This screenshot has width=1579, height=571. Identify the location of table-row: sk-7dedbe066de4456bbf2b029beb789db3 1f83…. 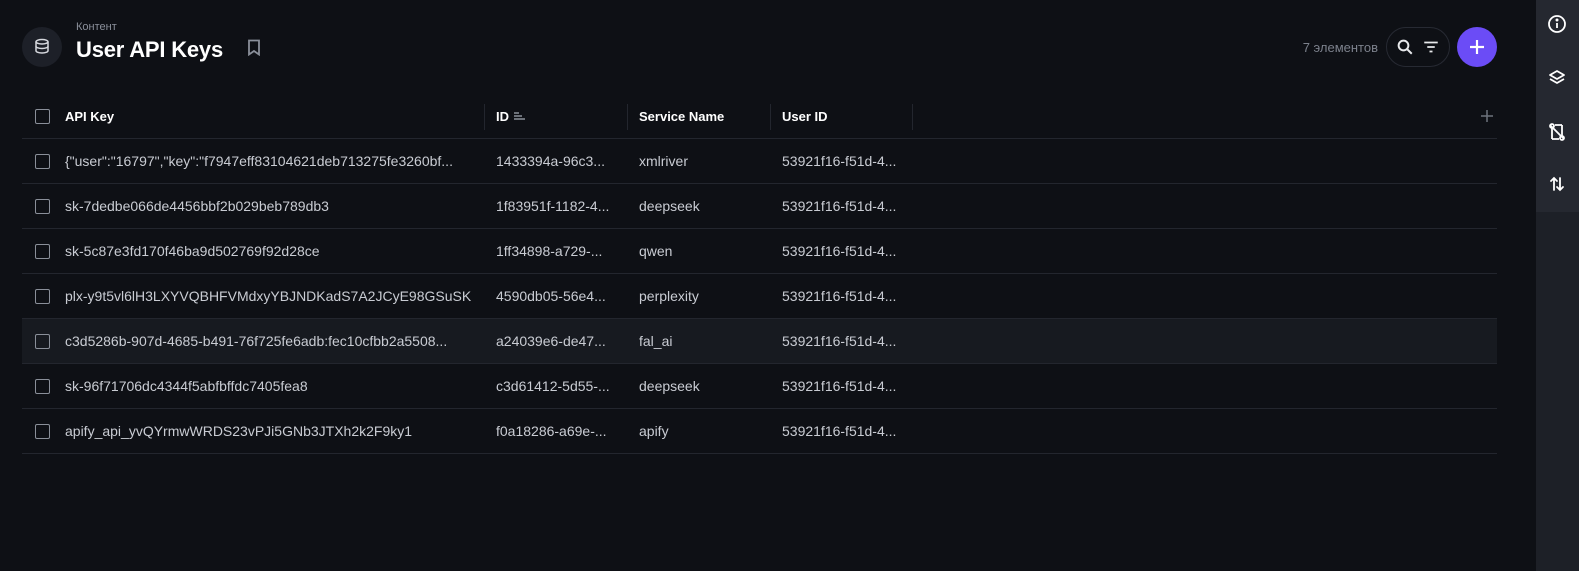
(759, 206).